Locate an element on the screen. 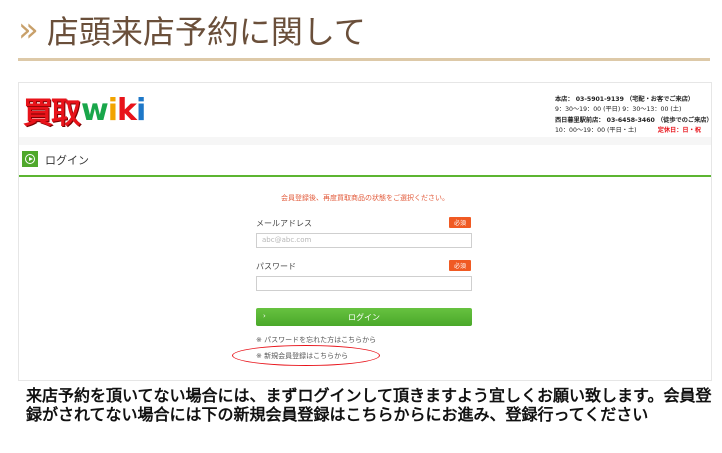 The height and width of the screenshot is (453, 722). forgot-password-link: ※ パスワードを忘れた方はこちらから is located at coordinates (316, 340).